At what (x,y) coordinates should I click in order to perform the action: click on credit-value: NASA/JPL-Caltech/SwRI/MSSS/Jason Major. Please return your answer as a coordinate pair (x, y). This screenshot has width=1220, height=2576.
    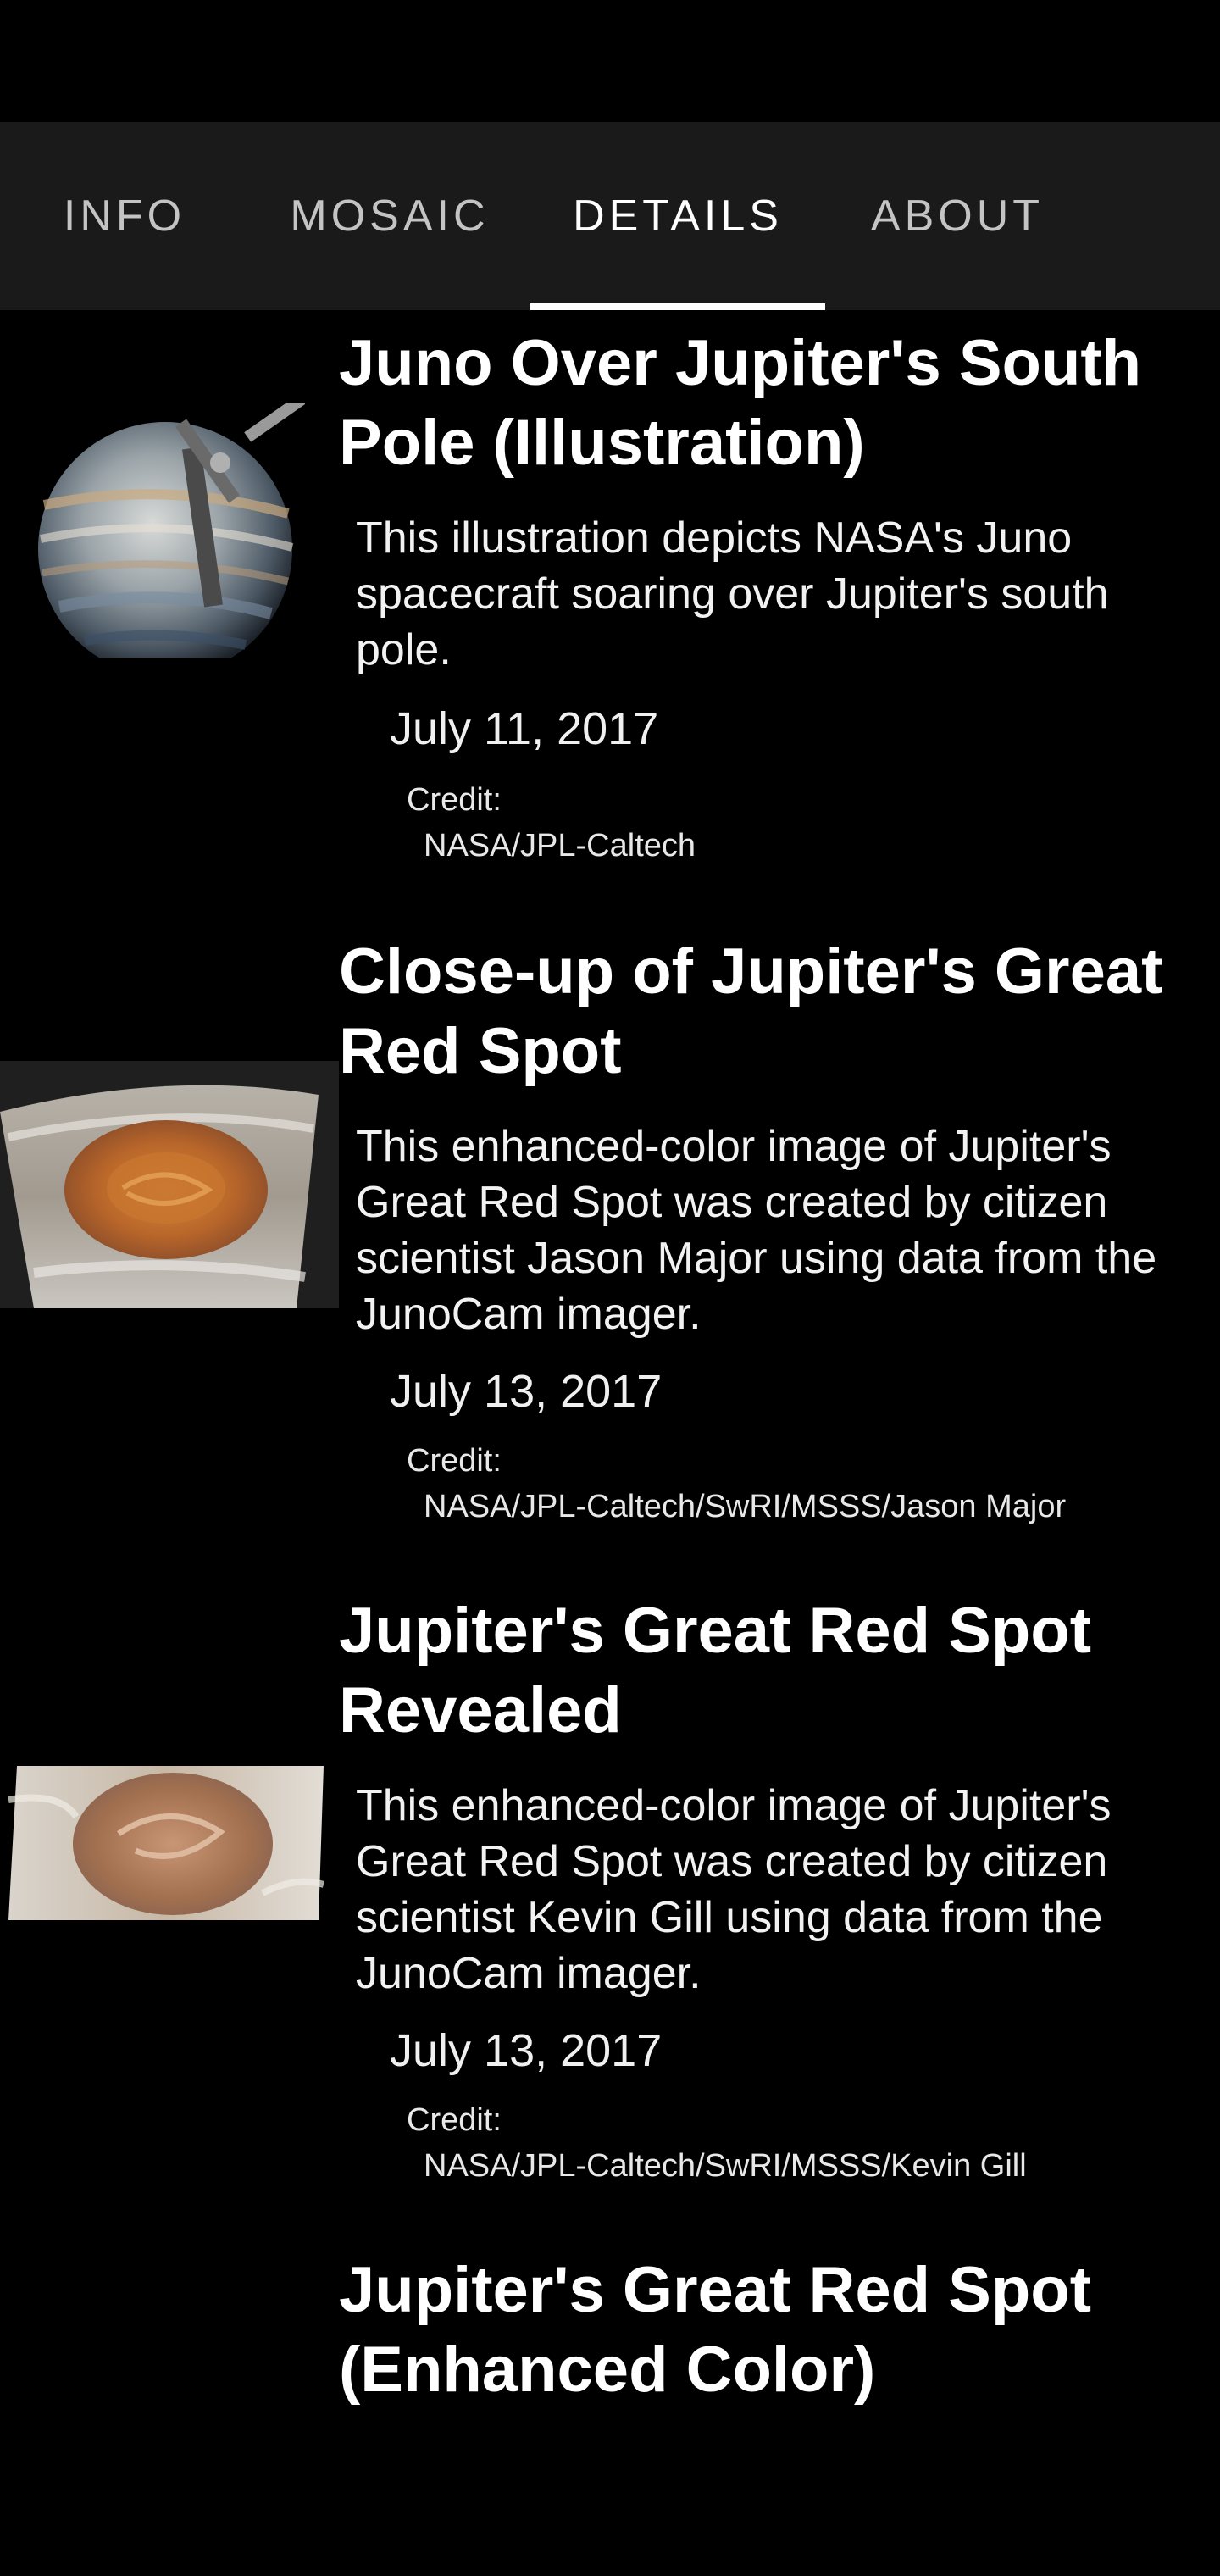
    Looking at the image, I should click on (745, 1506).